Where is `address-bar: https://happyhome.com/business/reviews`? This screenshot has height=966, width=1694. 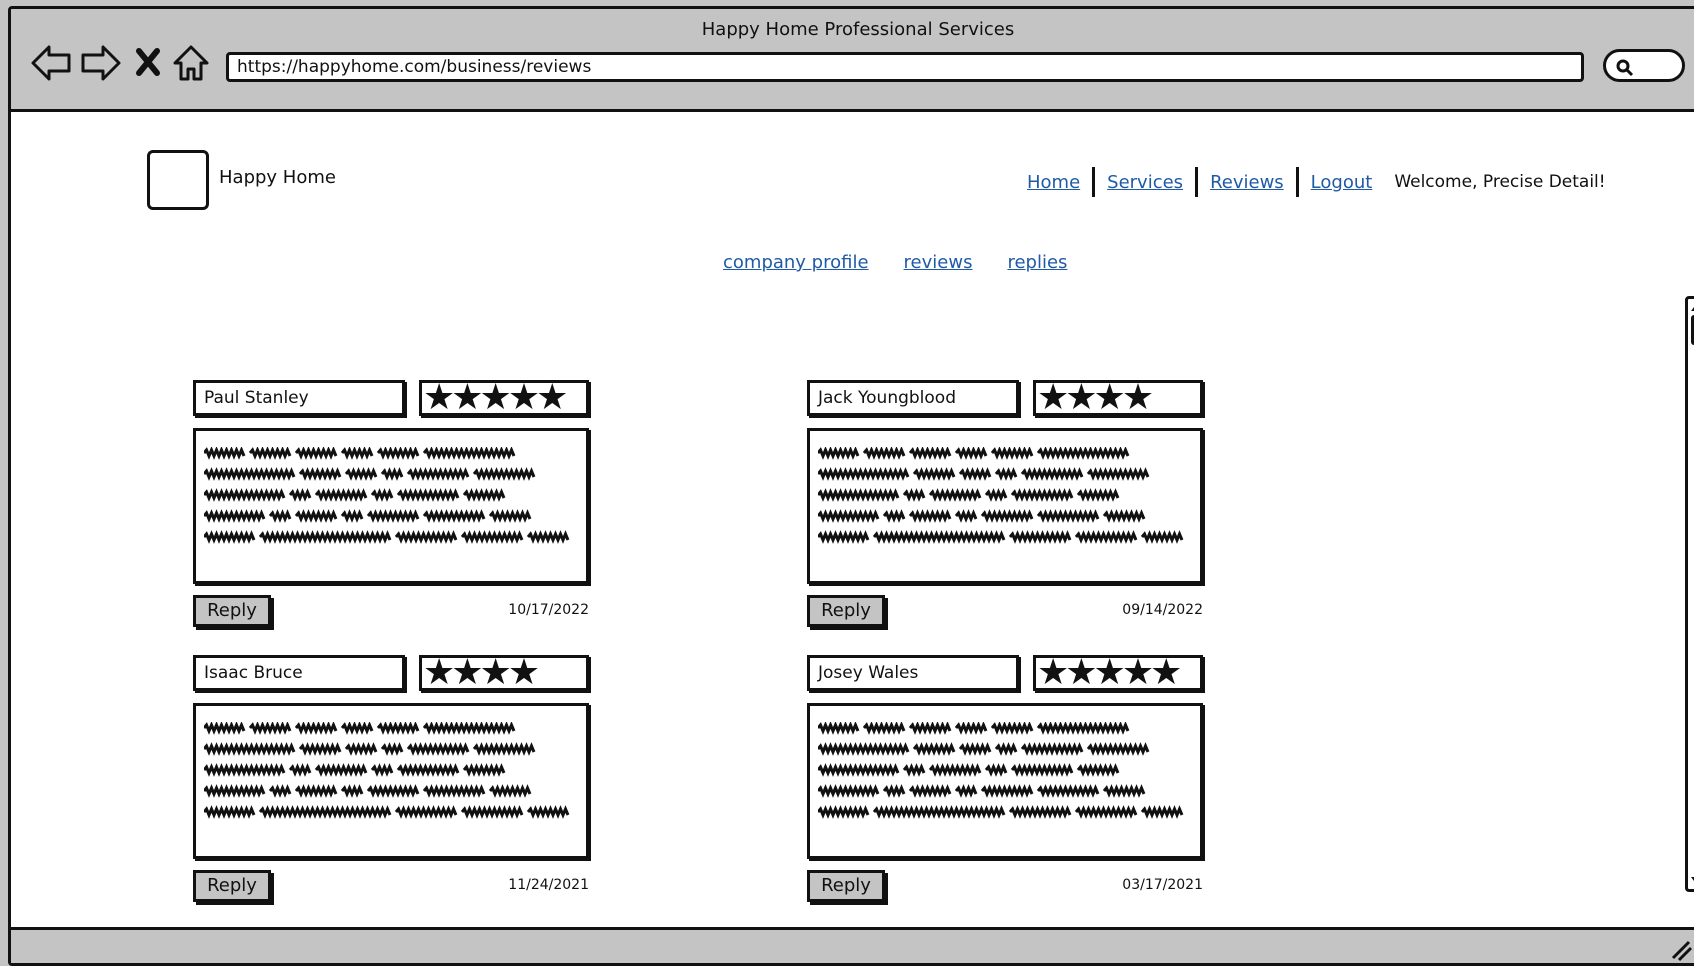 address-bar: https://happyhome.com/business/reviews is located at coordinates (905, 67).